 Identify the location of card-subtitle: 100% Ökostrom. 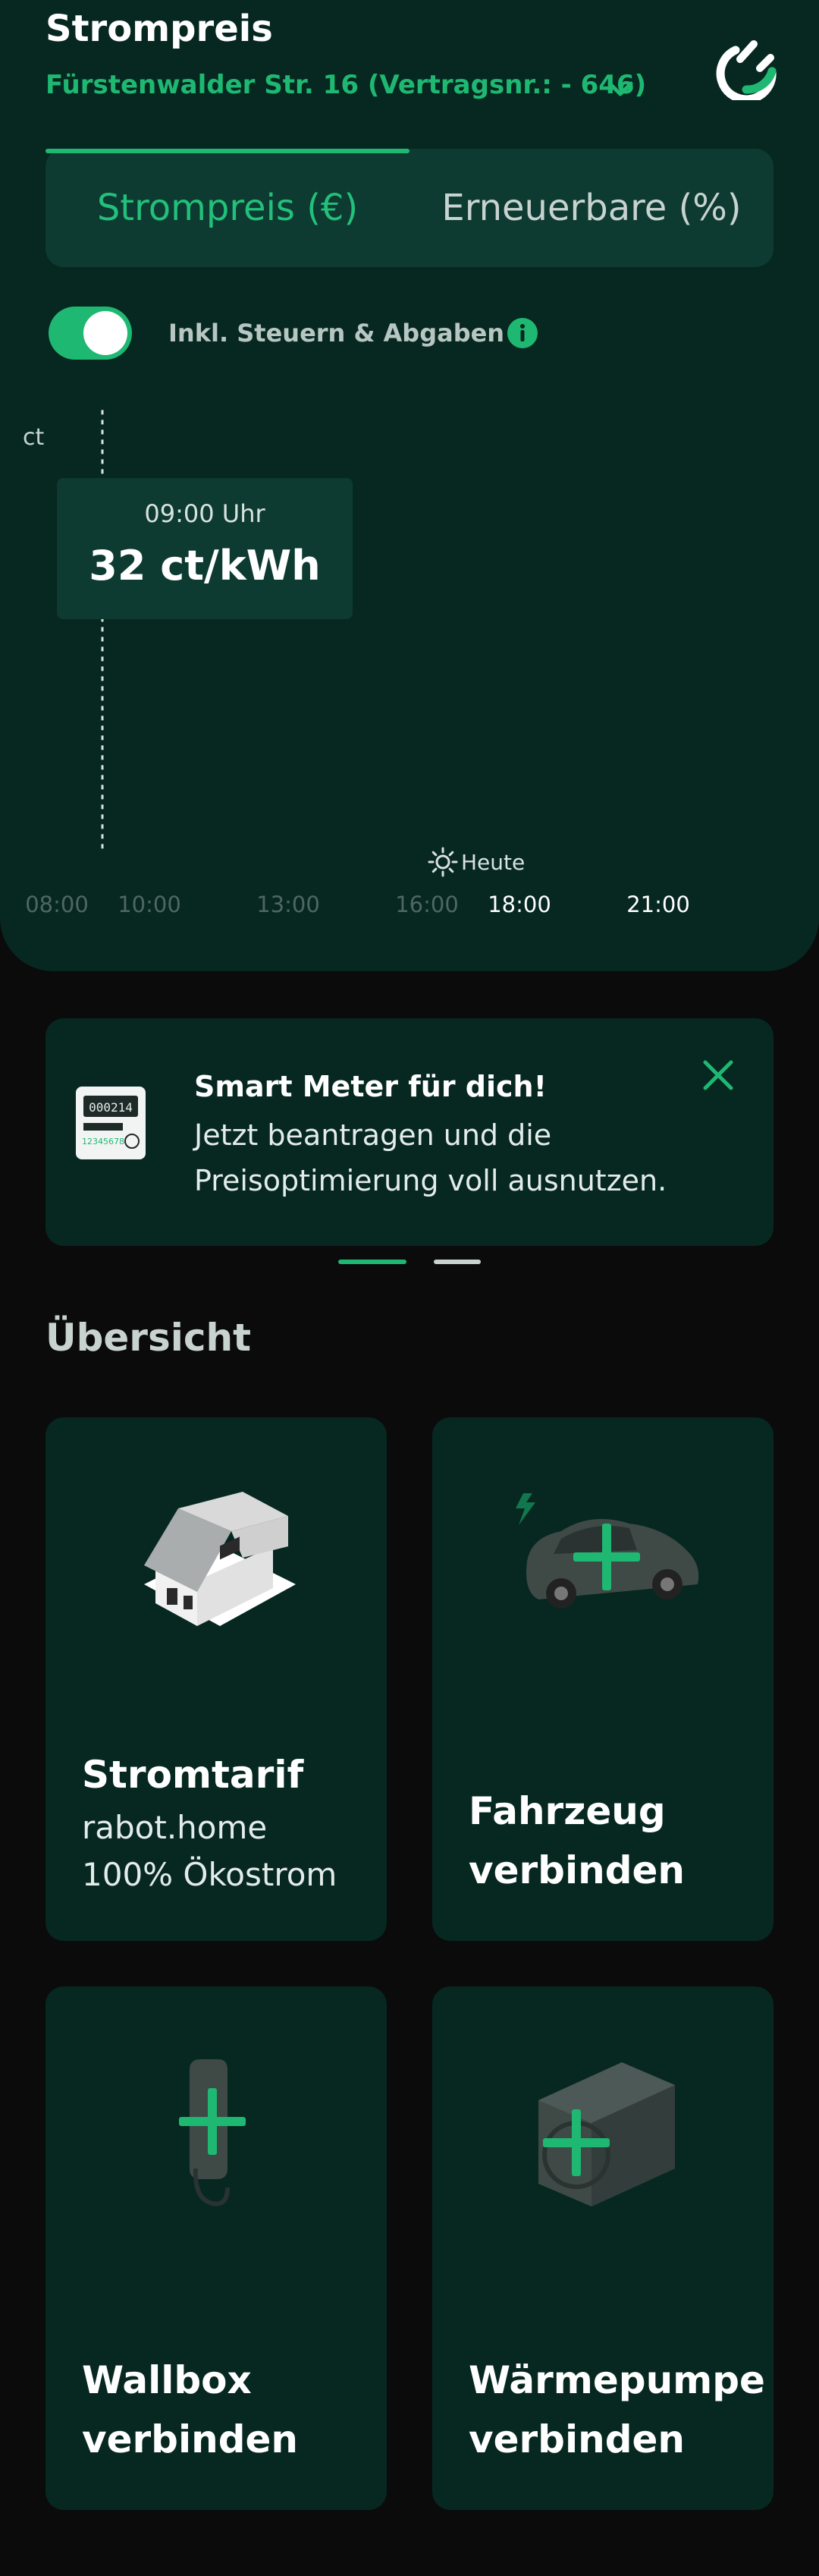
(209, 1874).